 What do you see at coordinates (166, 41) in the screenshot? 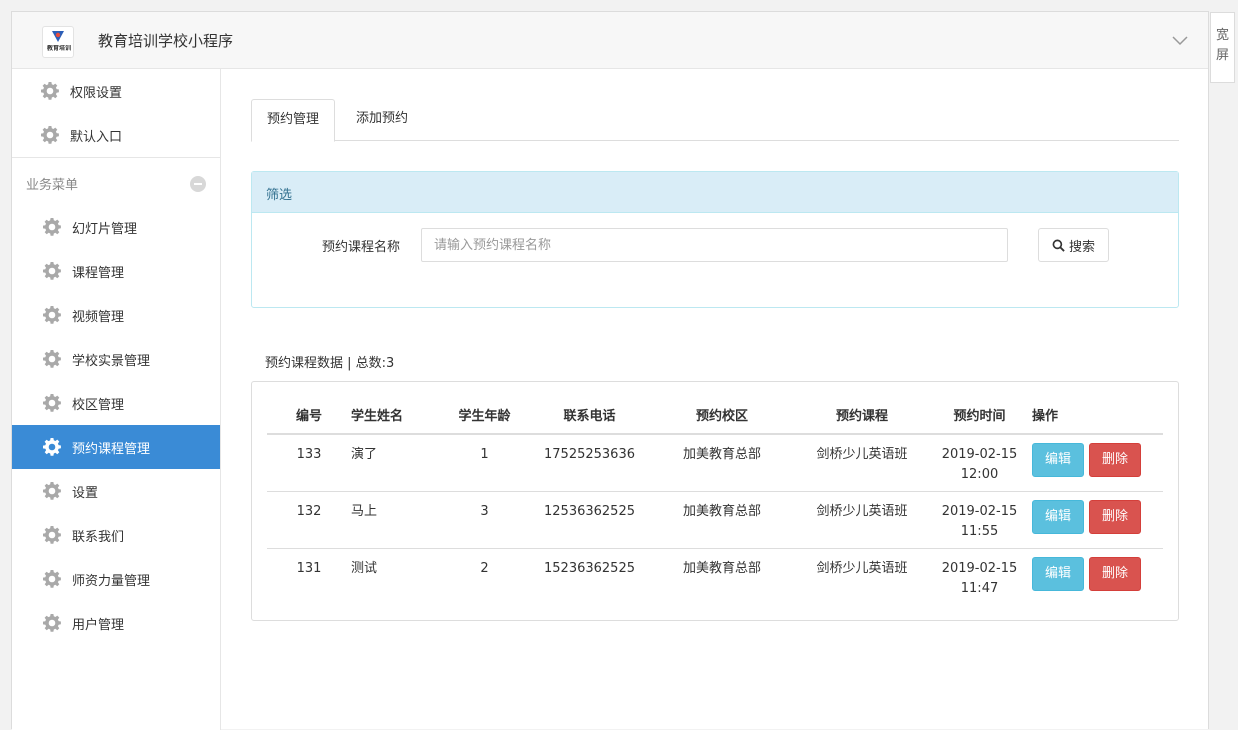
I see `app-title: 教育培训学校小程序` at bounding box center [166, 41].